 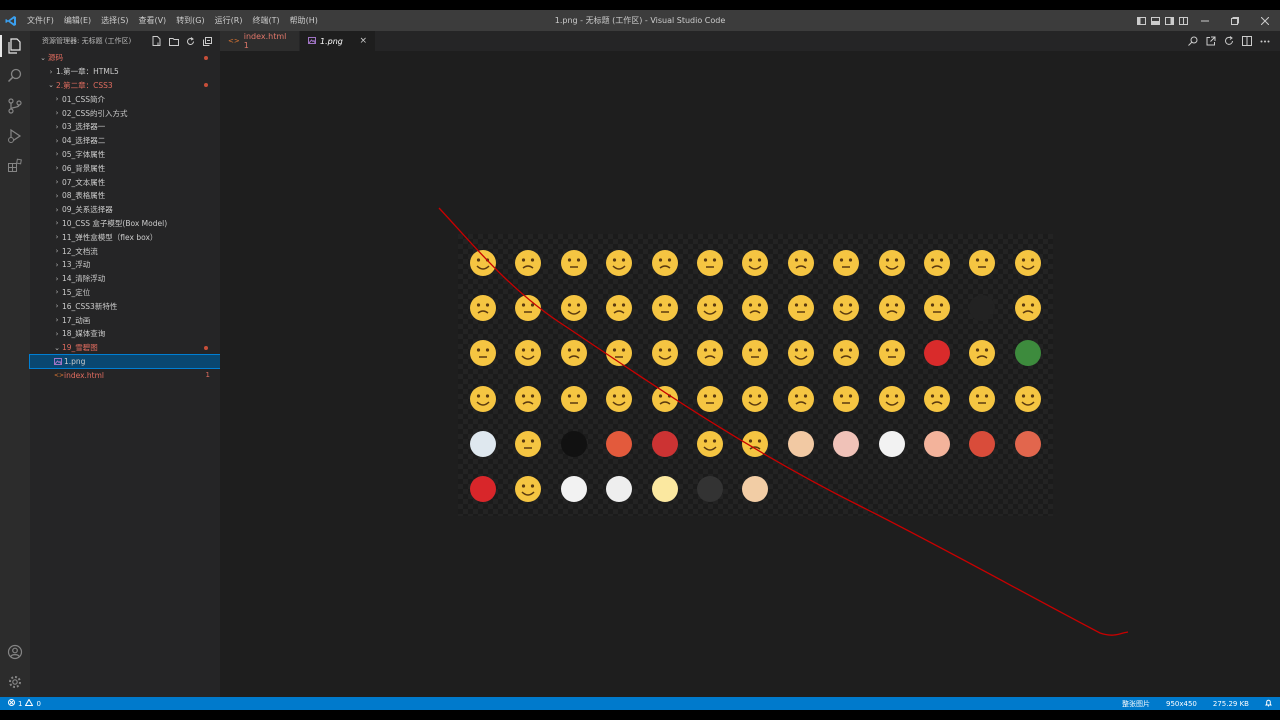 I want to click on folder-item: › 07_文本属性, so click(x=125, y=182).